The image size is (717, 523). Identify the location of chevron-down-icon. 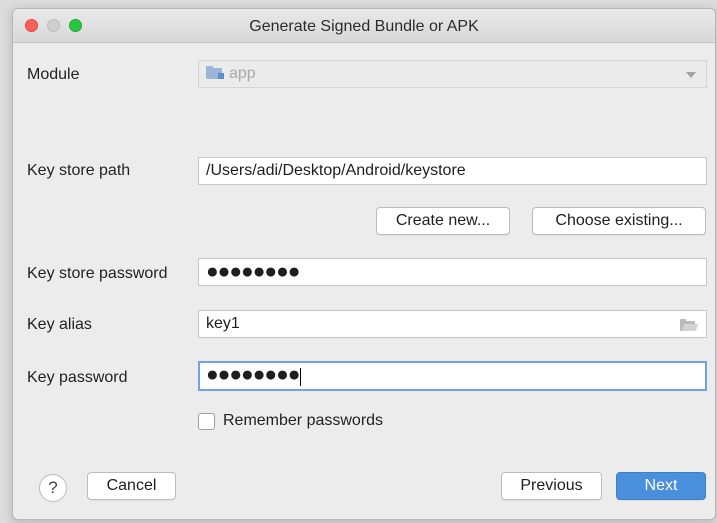
(691, 75).